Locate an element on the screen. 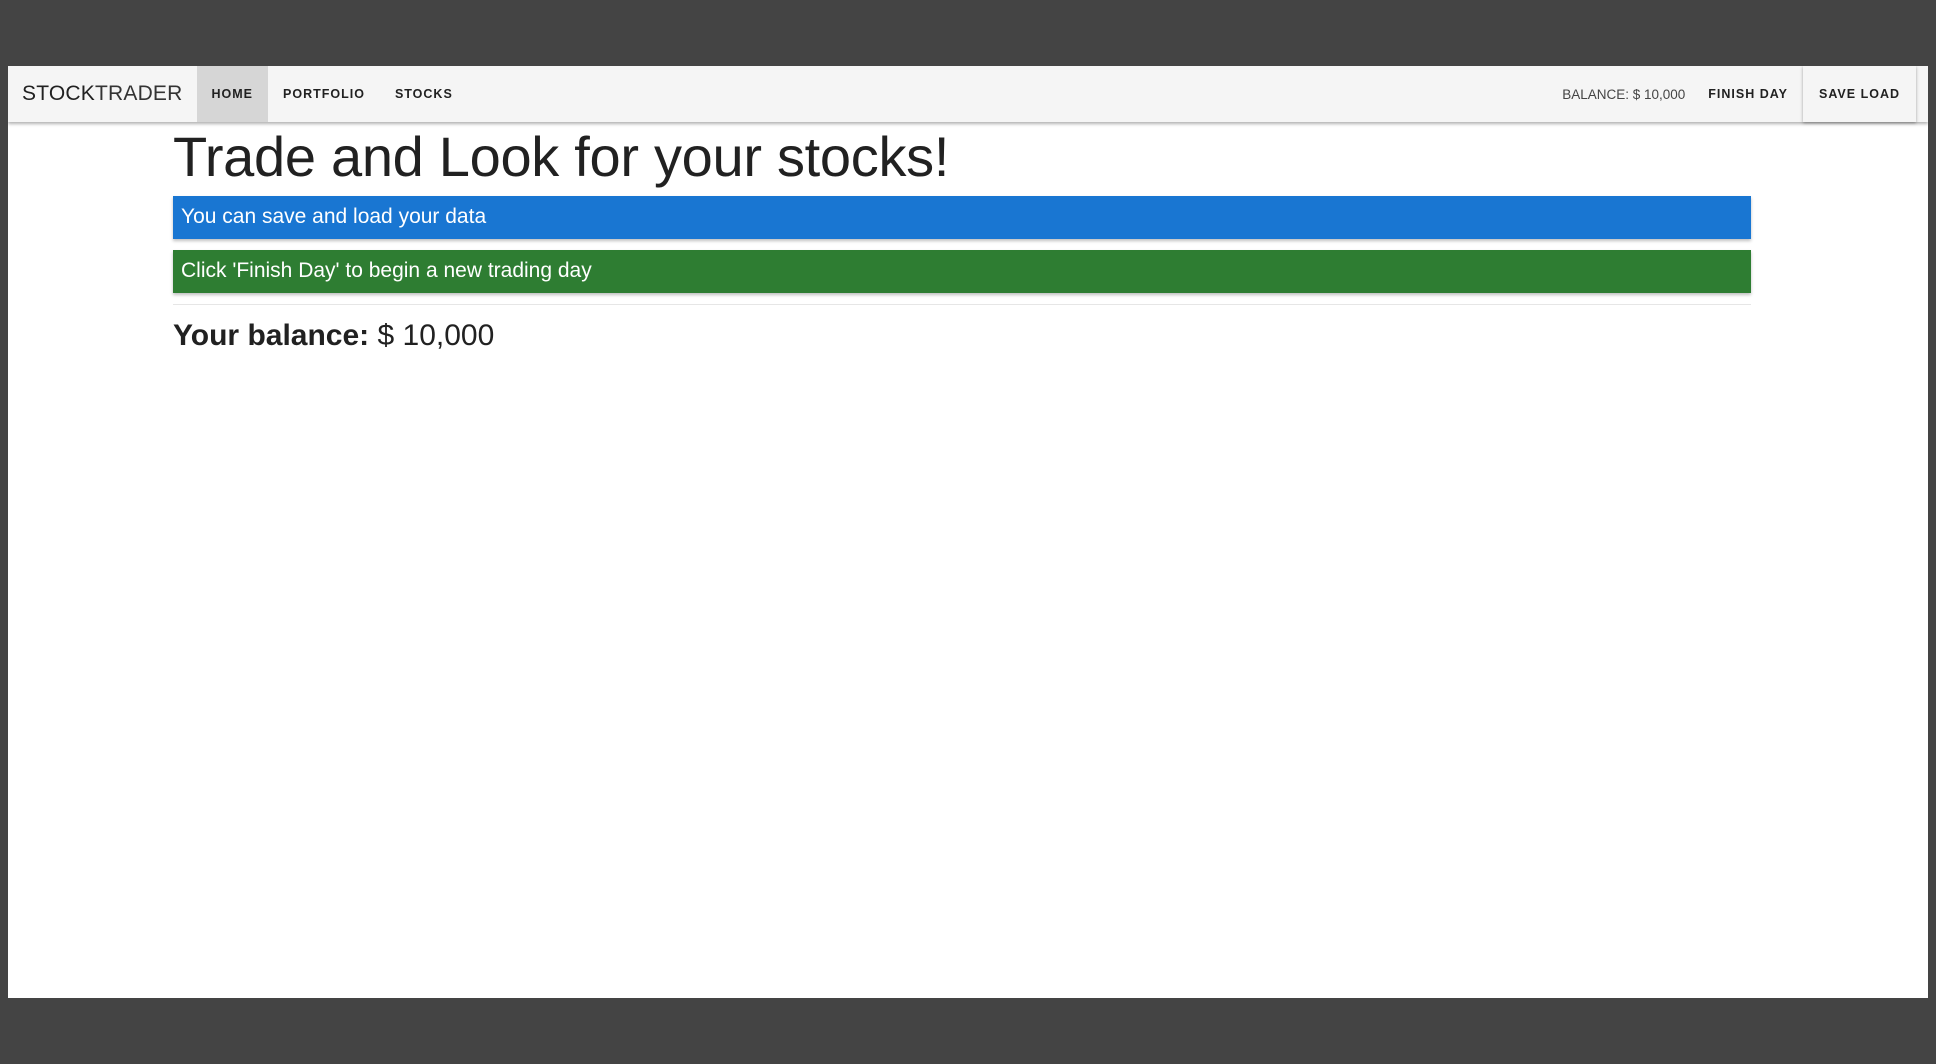 The image size is (1936, 1064). brand-strong-text: STOCK is located at coordinates (58, 93).